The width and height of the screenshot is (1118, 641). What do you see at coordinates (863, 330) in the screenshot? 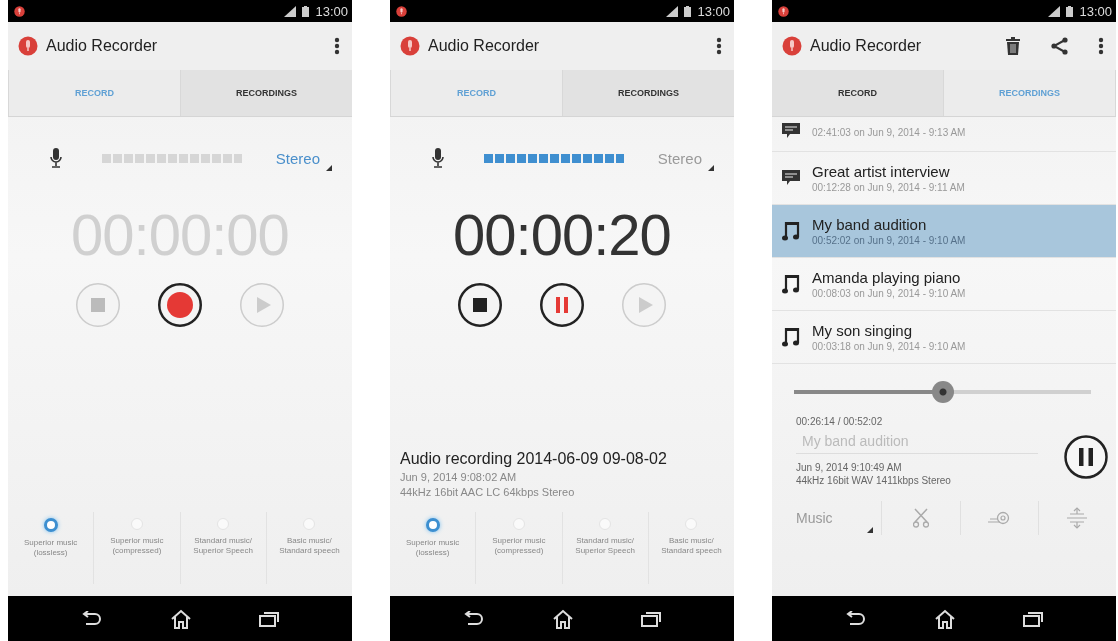
I see `recording-title: My son singing` at bounding box center [863, 330].